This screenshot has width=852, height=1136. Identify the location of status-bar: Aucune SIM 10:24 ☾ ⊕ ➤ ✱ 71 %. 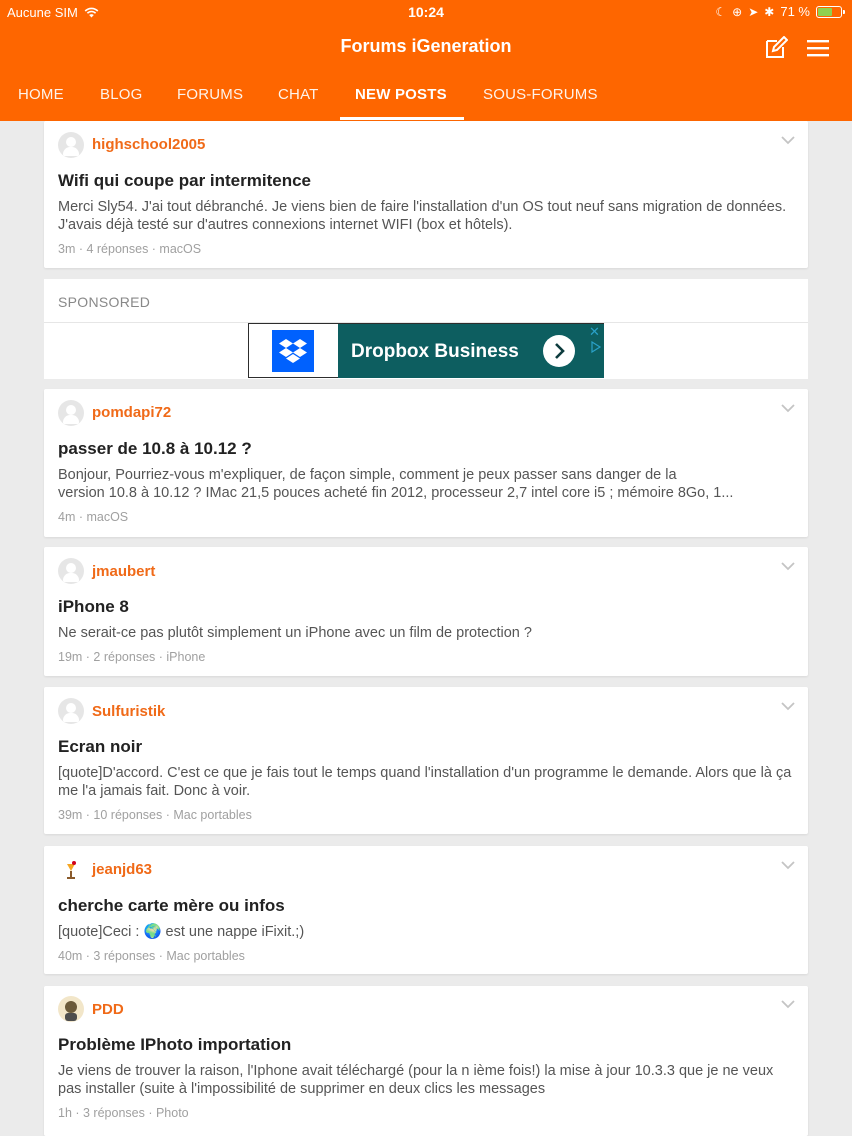
(426, 12).